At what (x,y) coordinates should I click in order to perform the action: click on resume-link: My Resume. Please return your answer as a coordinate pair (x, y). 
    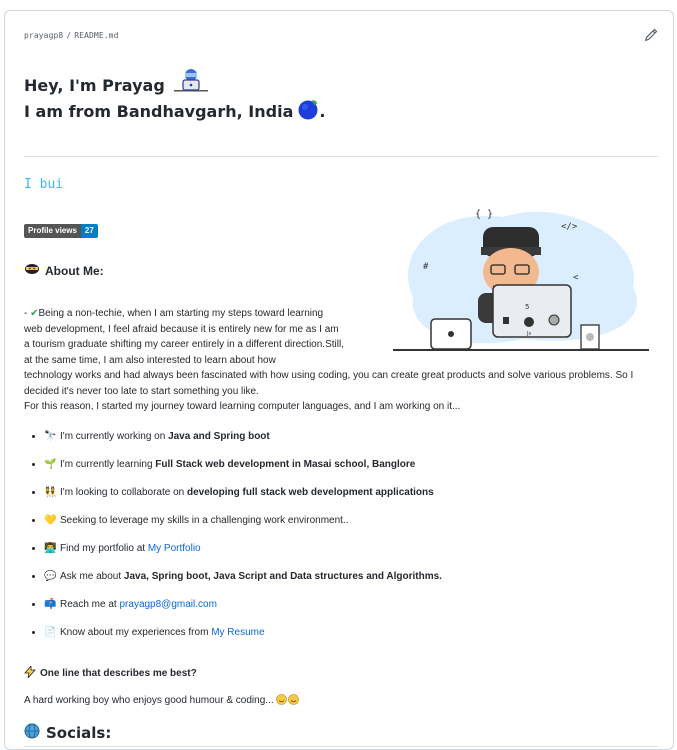
    Looking at the image, I should click on (237, 632).